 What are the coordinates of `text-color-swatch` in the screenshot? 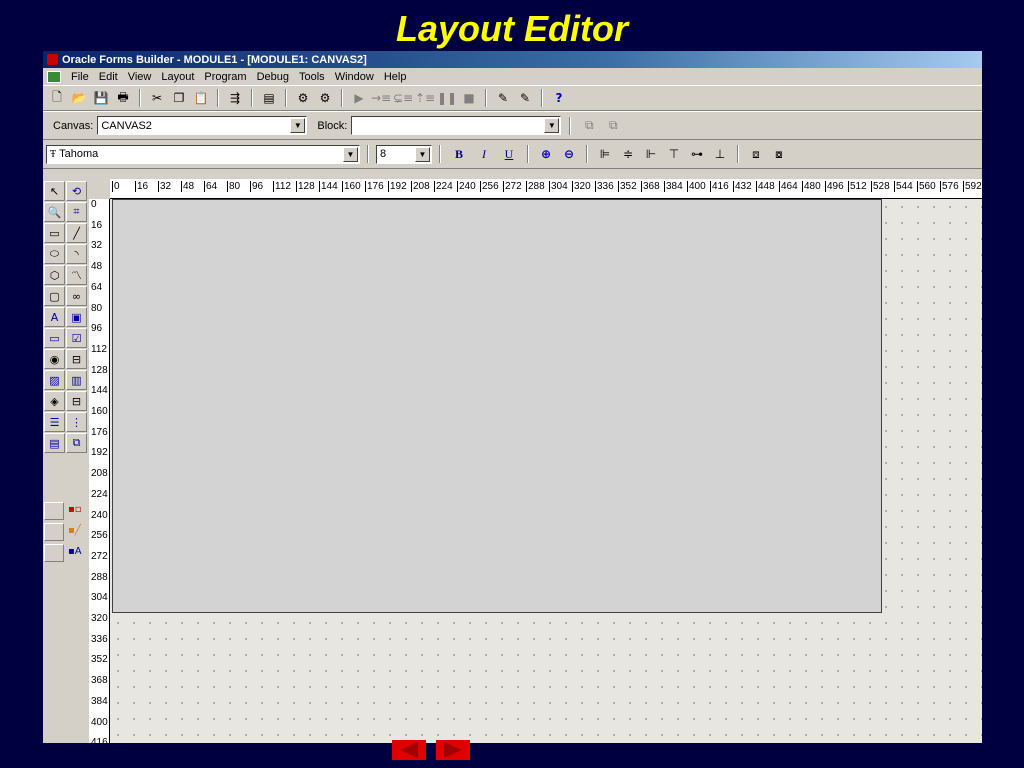 It's located at (54, 553).